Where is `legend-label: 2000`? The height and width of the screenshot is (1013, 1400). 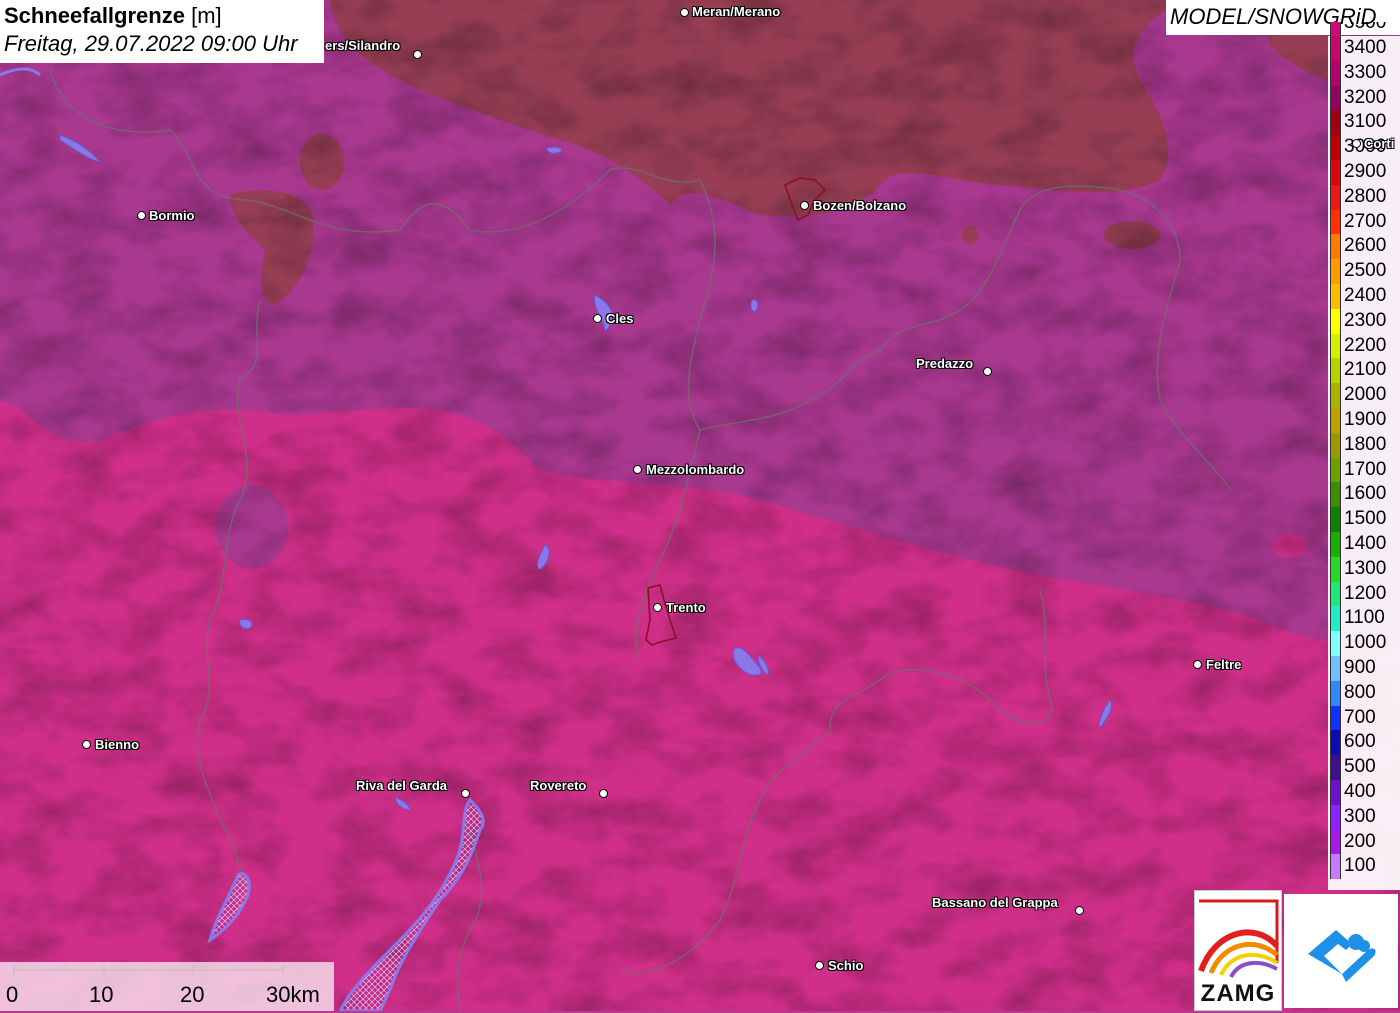 legend-label: 2000 is located at coordinates (1365, 395).